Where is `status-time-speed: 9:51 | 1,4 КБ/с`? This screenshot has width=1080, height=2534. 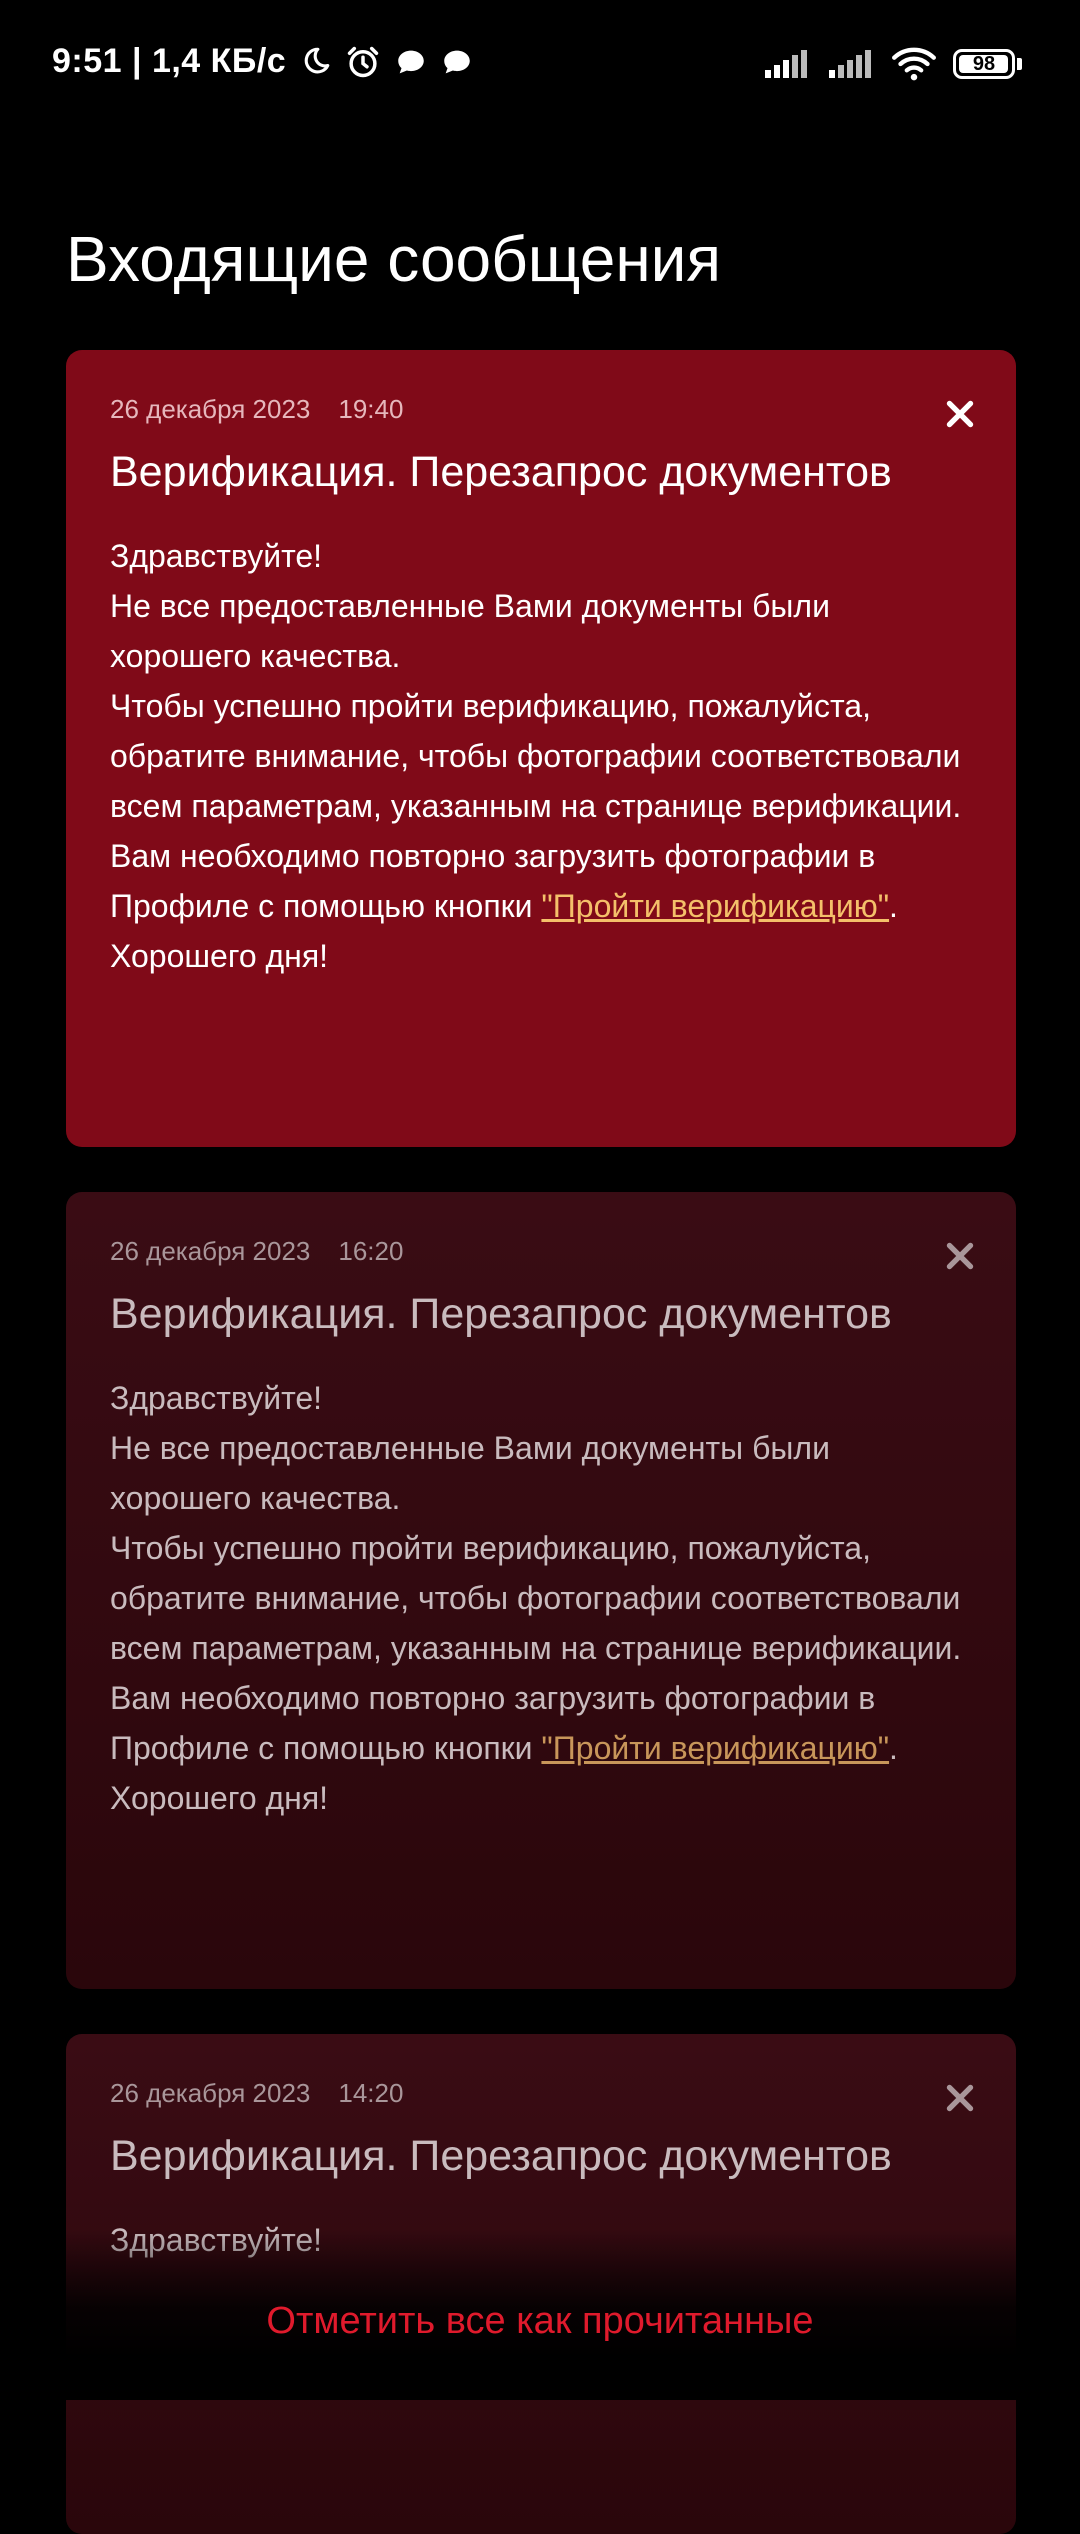
status-time-speed: 9:51 | 1,4 КБ/с is located at coordinates (169, 61).